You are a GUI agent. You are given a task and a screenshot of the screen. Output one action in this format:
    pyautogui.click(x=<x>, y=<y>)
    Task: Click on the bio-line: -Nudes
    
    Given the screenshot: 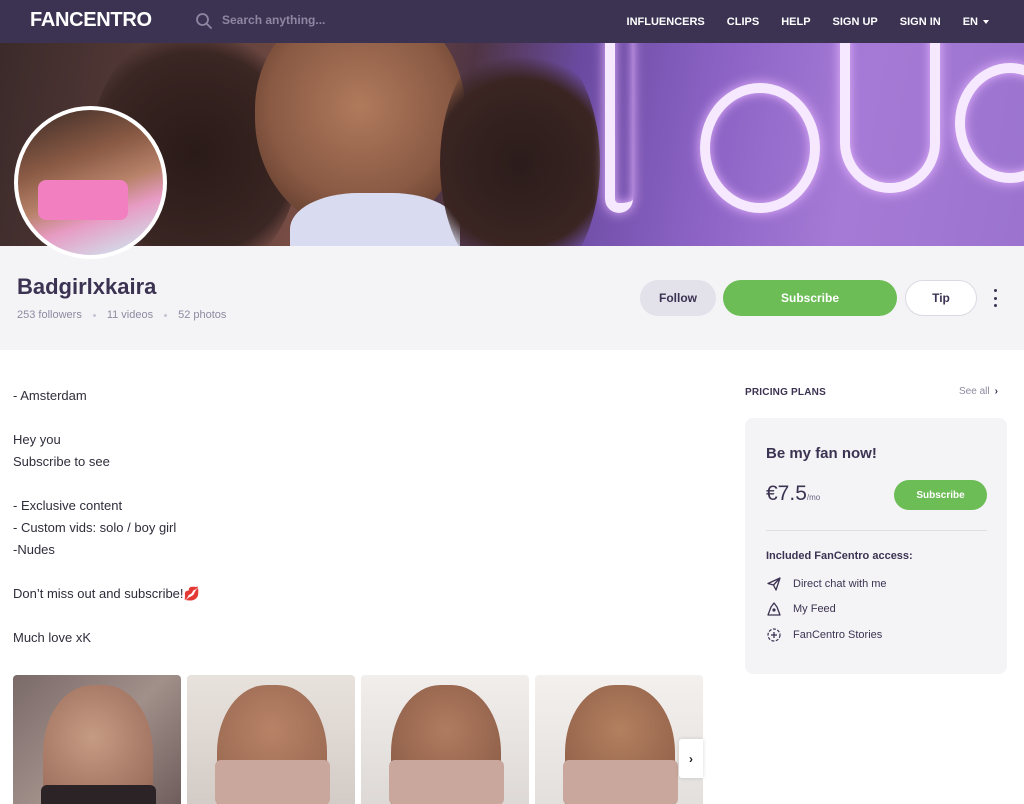 What is the action you would take?
    pyautogui.click(x=34, y=549)
    